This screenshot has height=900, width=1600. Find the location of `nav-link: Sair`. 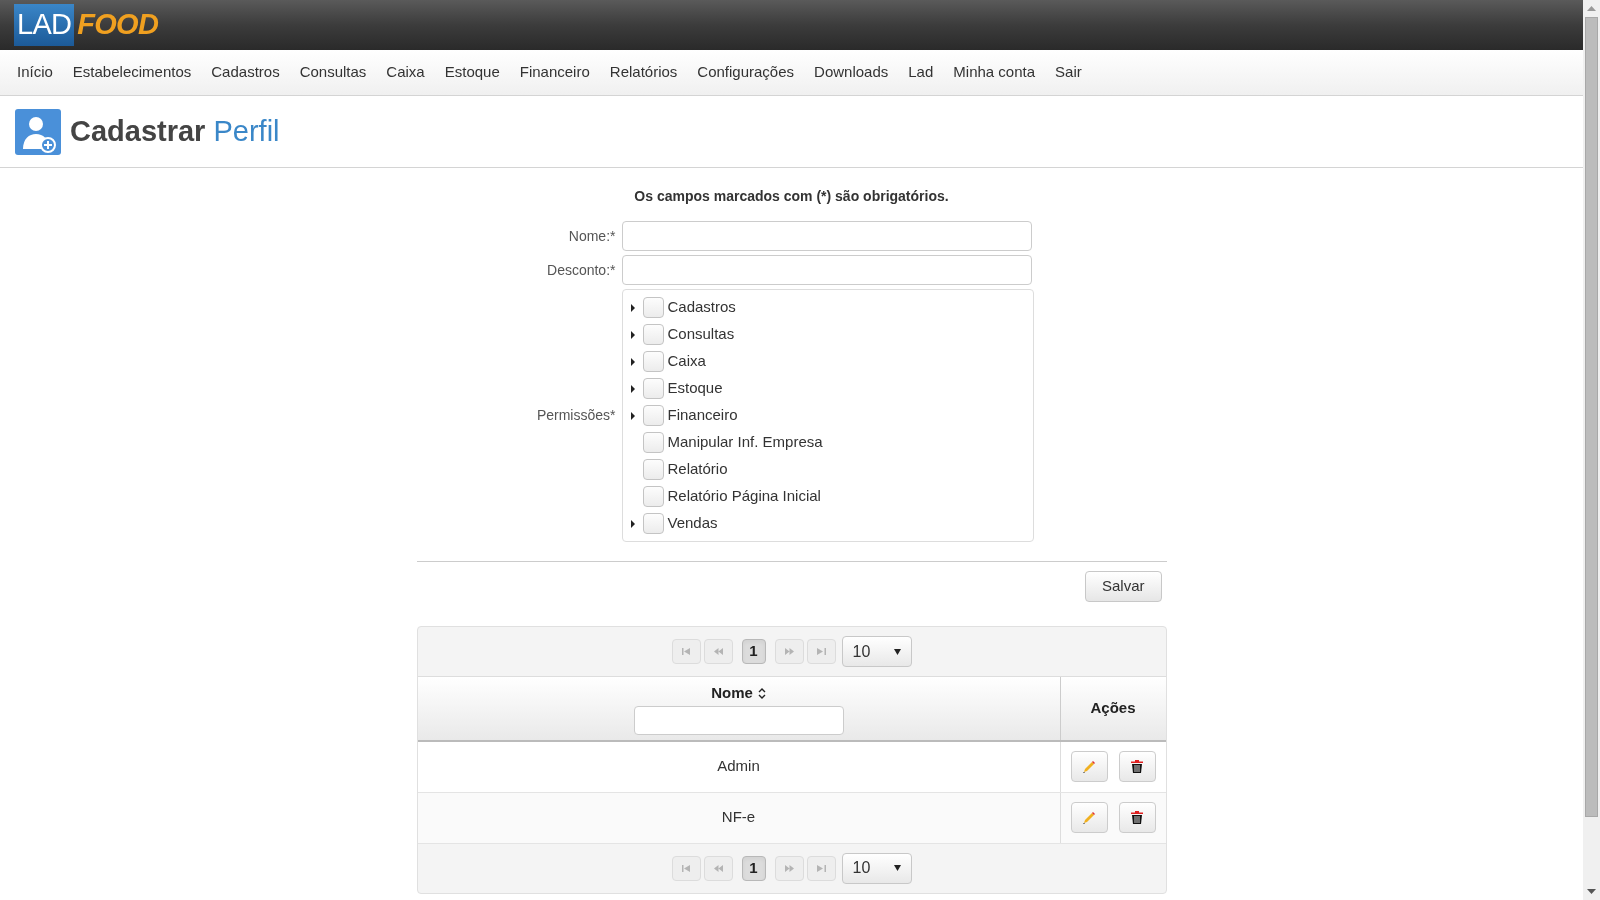

nav-link: Sair is located at coordinates (1068, 72).